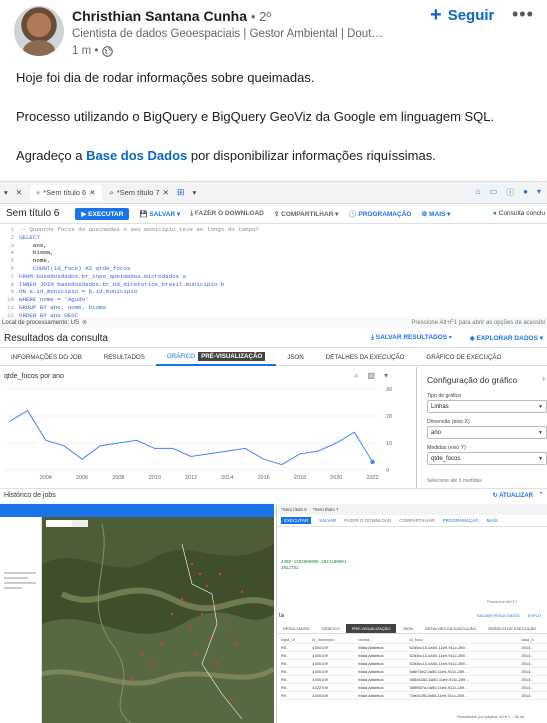 Image resolution: width=547 pixels, height=723 pixels. Describe the element at coordinates (84, 322) in the screenshot. I see `close-icon: ⊗` at that location.